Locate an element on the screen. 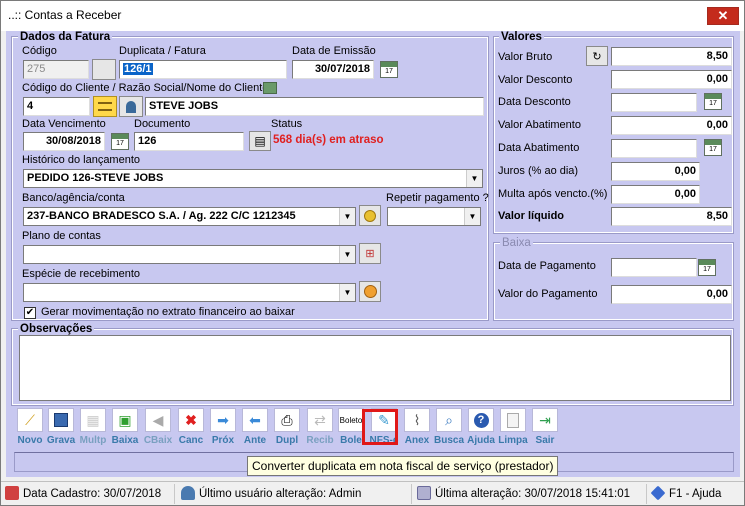 The width and height of the screenshot is (745, 506). baixa-icon: ▣ is located at coordinates (125, 420).